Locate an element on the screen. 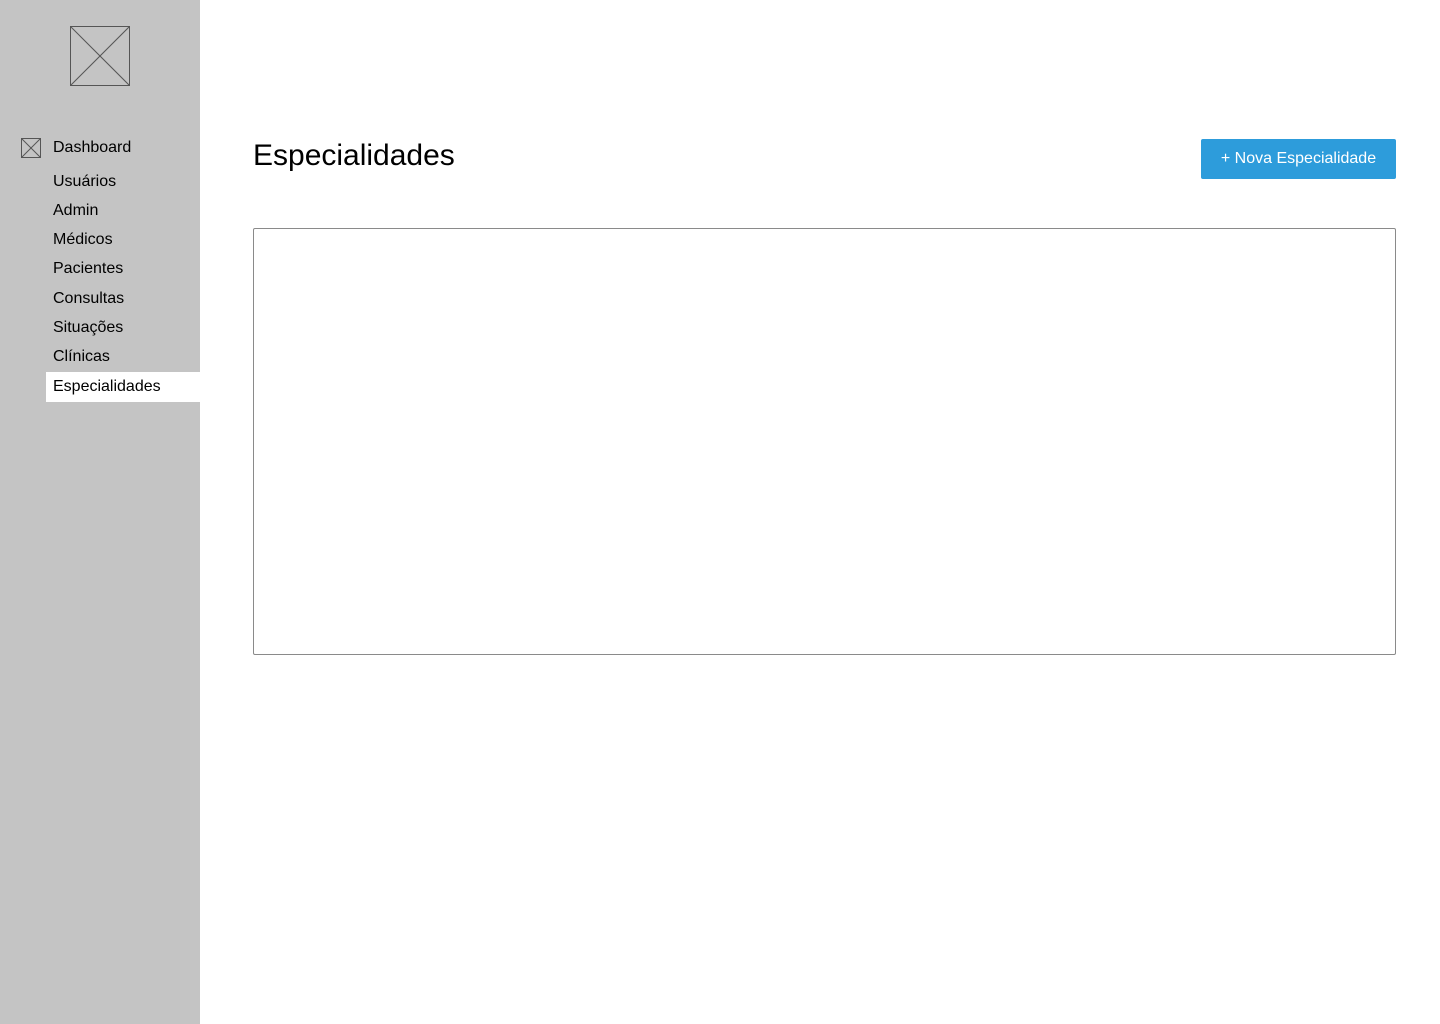 This screenshot has width=1440, height=1024. page-title: Especialidades is located at coordinates (354, 155).